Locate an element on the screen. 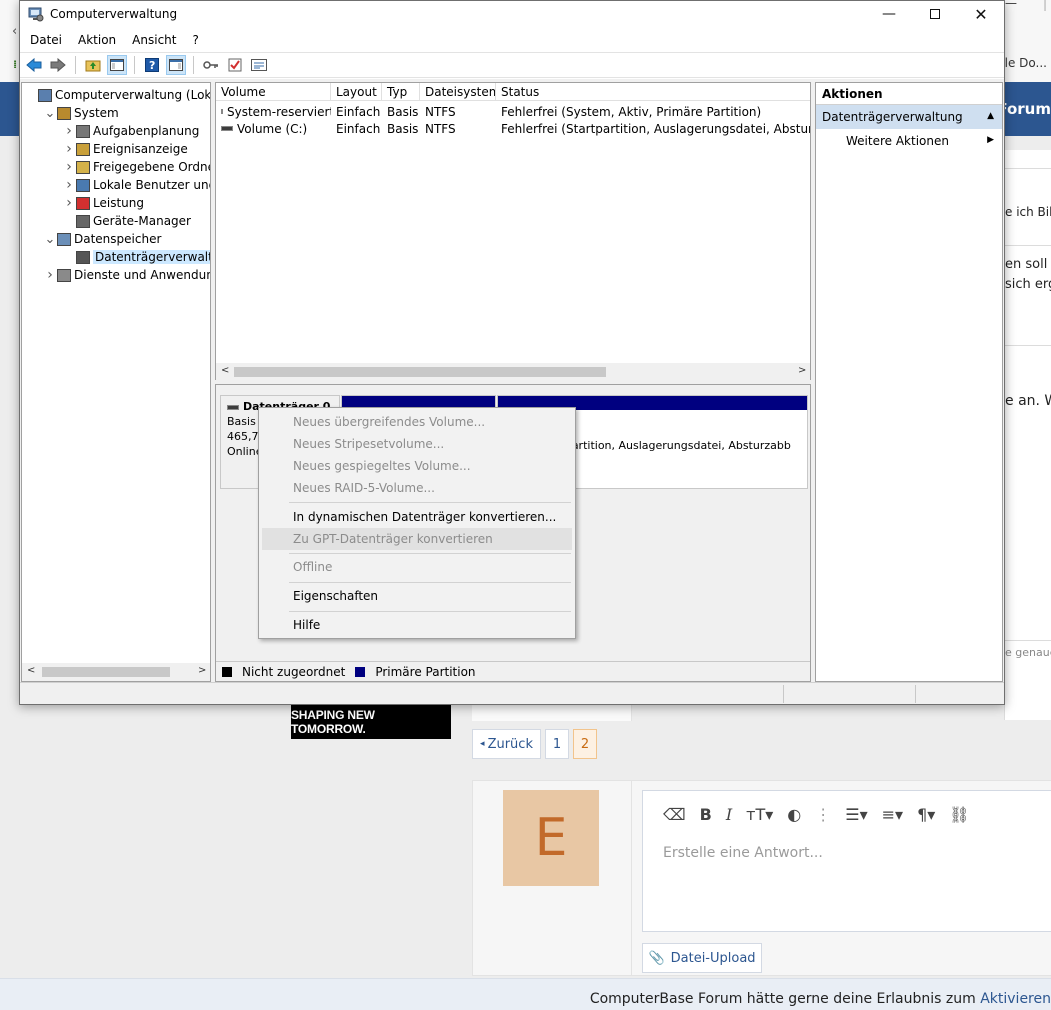  users-groups-icon is located at coordinates (83, 185).